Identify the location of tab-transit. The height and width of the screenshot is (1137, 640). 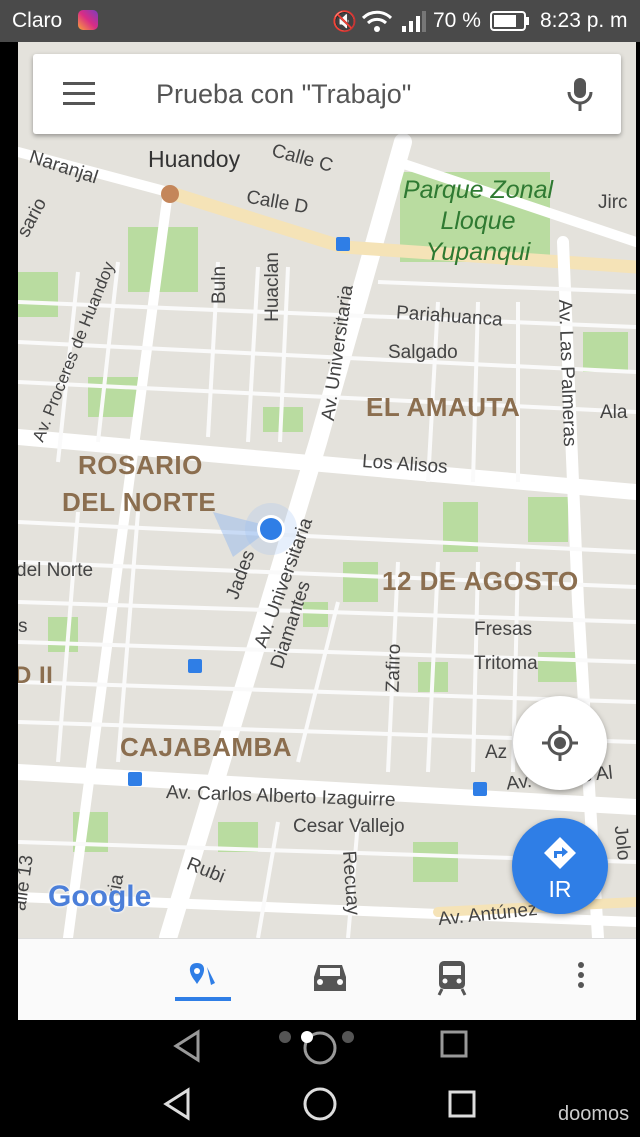
(452, 978).